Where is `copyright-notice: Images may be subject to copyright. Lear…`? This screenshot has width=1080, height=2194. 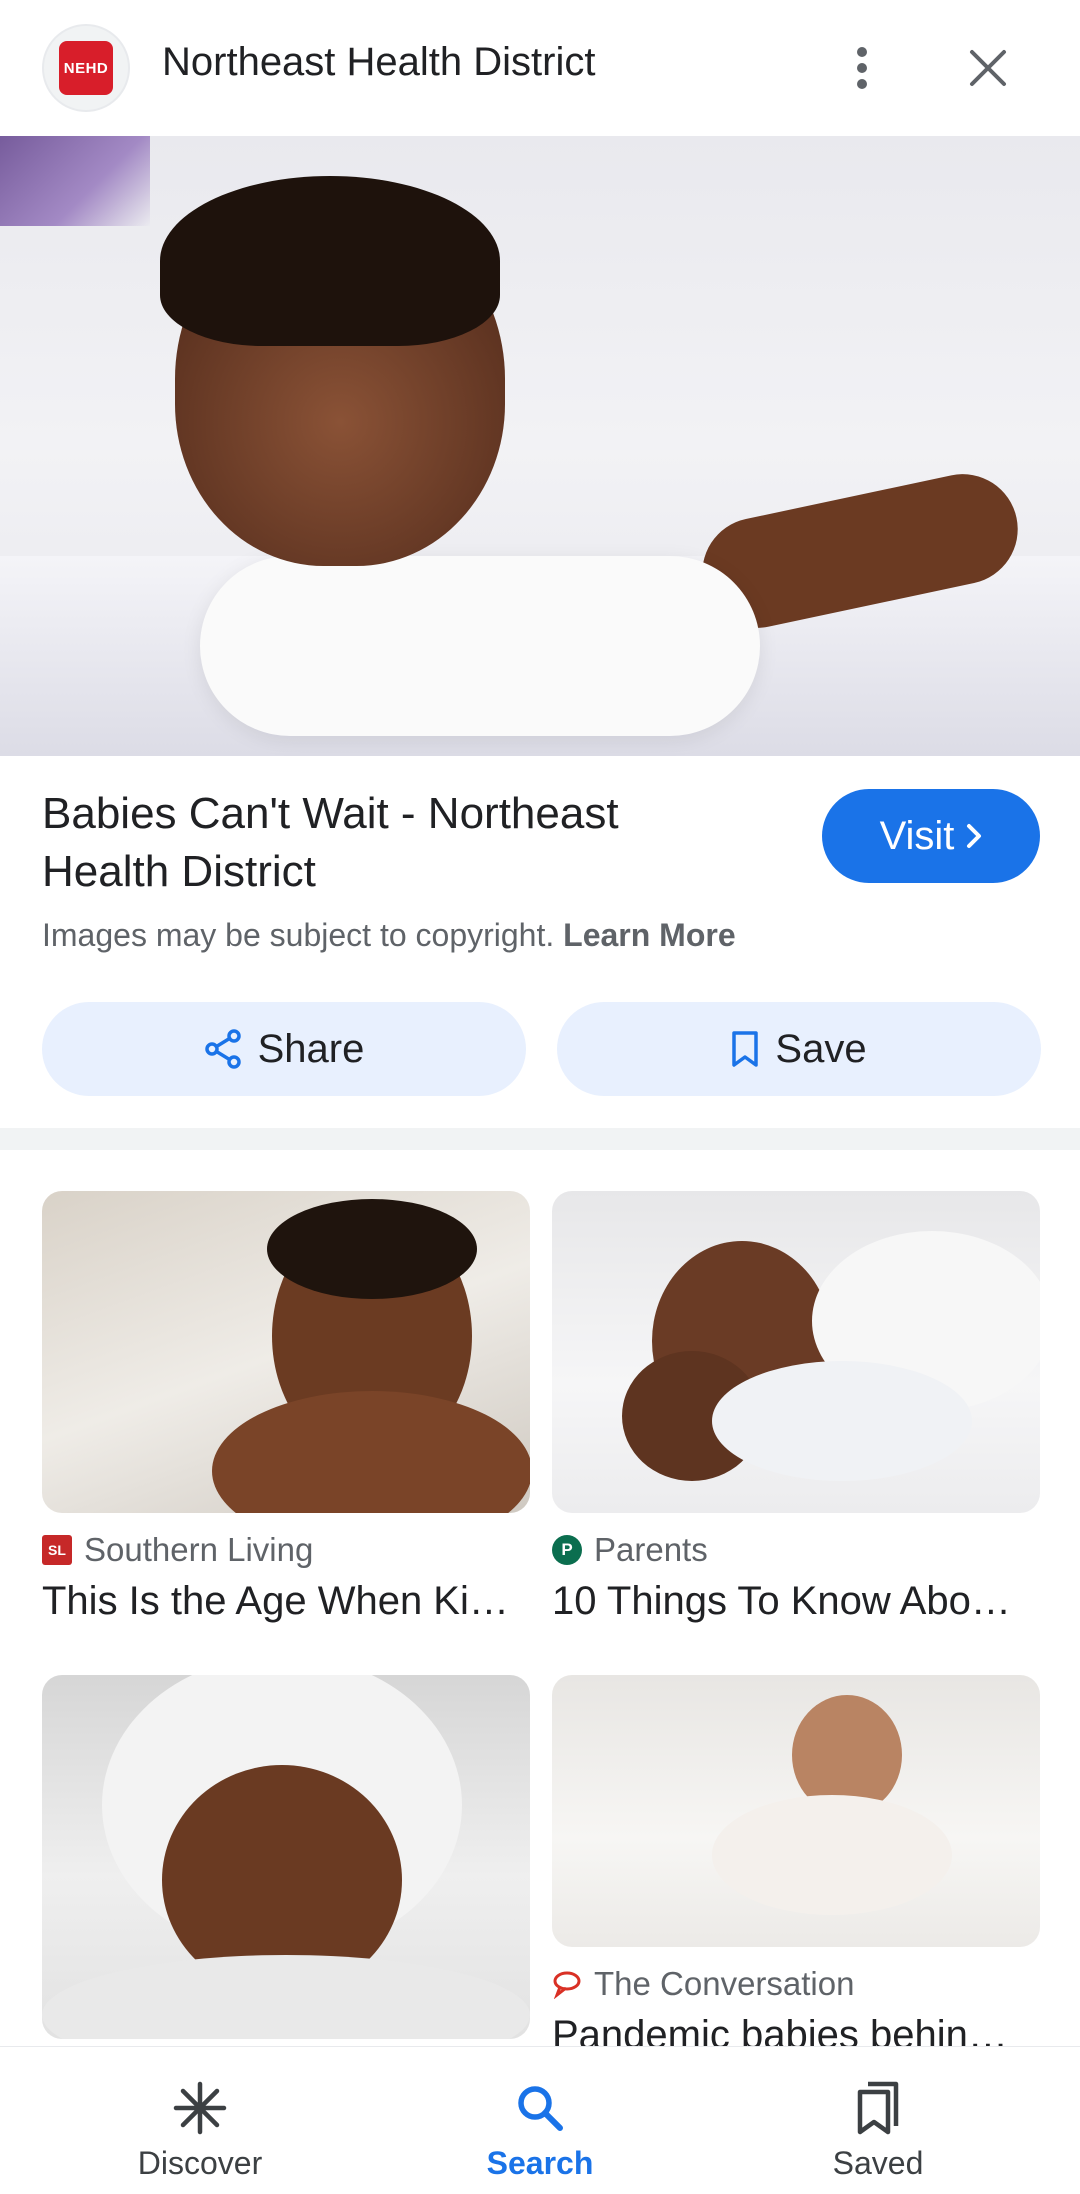 copyright-notice: Images may be subject to copyright. Lear… is located at coordinates (389, 935).